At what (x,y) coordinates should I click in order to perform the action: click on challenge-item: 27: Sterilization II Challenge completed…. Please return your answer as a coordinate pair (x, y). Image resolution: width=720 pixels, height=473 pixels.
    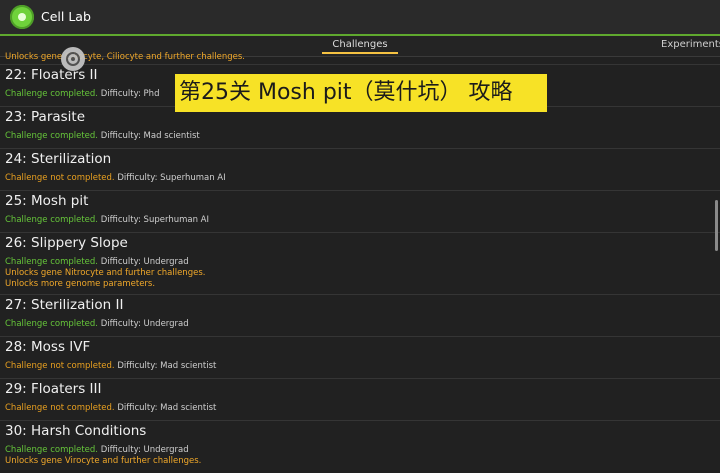
    Looking at the image, I should click on (360, 315).